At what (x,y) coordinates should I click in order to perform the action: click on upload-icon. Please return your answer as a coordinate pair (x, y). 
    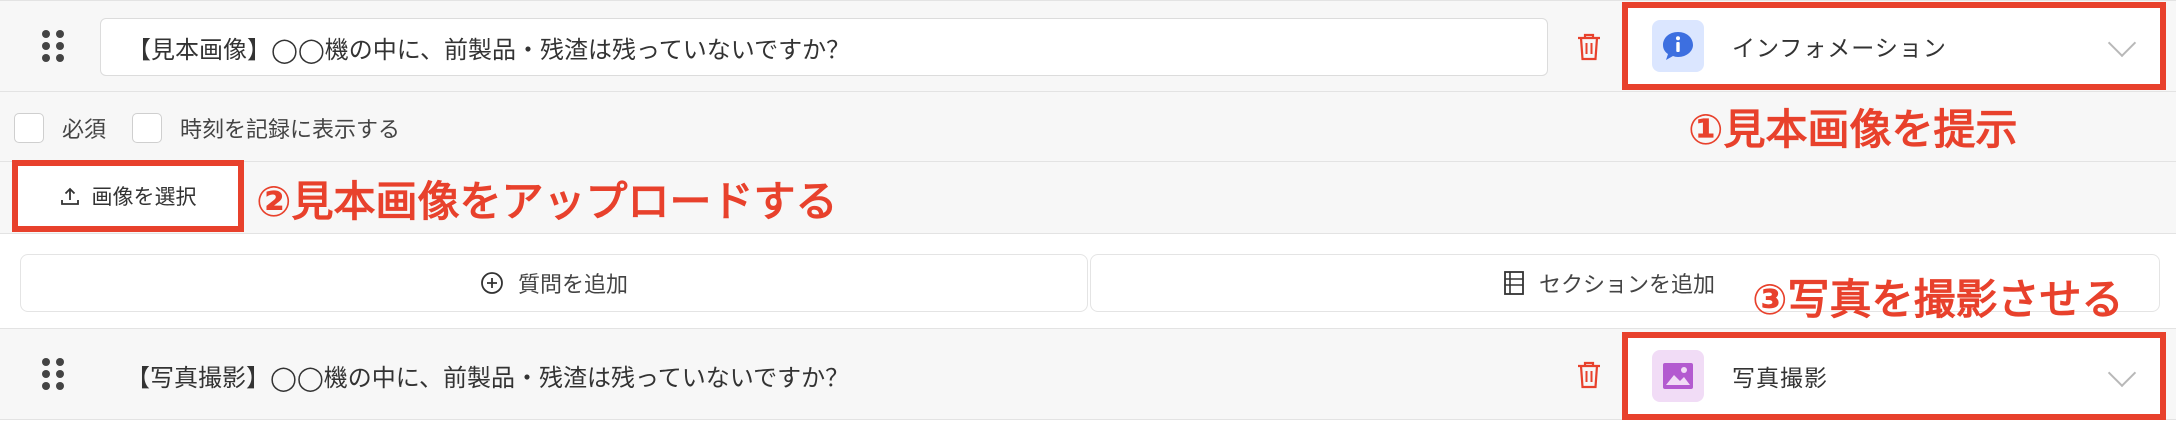
    Looking at the image, I should click on (69, 196).